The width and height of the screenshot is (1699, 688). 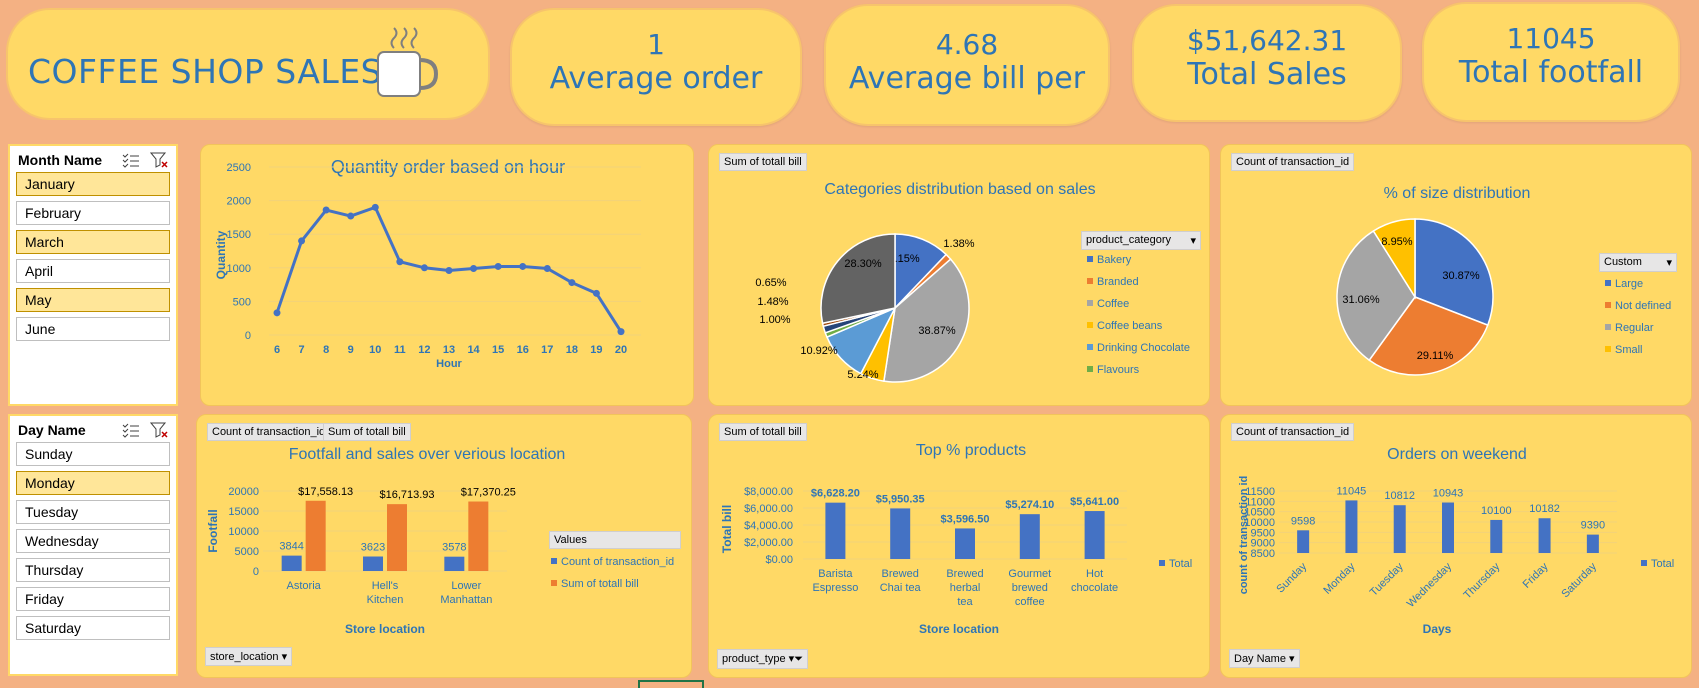 I want to click on y-tick-label: $4,000.00, so click(x=768, y=526).